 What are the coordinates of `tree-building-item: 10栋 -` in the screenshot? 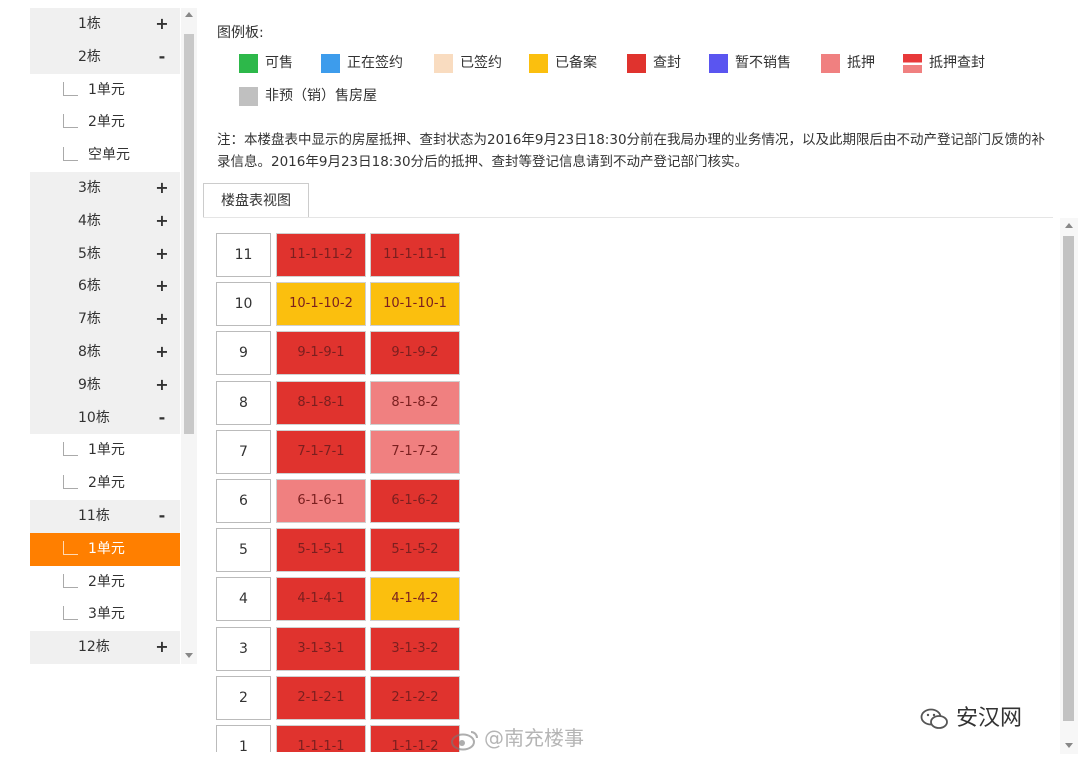 It's located at (105, 418).